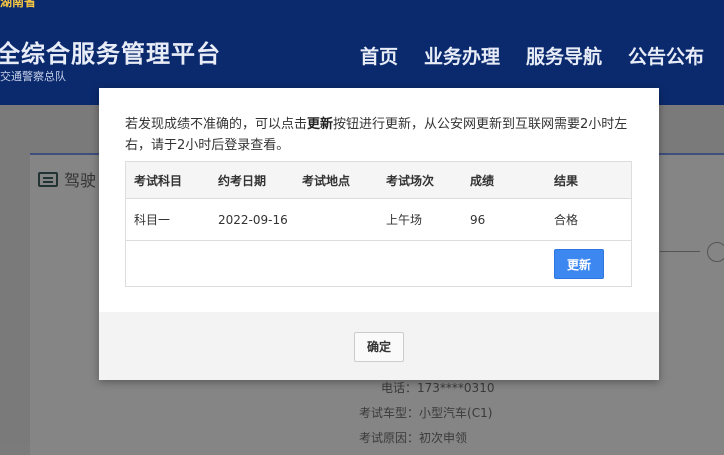 The width and height of the screenshot is (724, 455). Describe the element at coordinates (252, 180) in the screenshot. I see `col-date: 约考日期` at that location.